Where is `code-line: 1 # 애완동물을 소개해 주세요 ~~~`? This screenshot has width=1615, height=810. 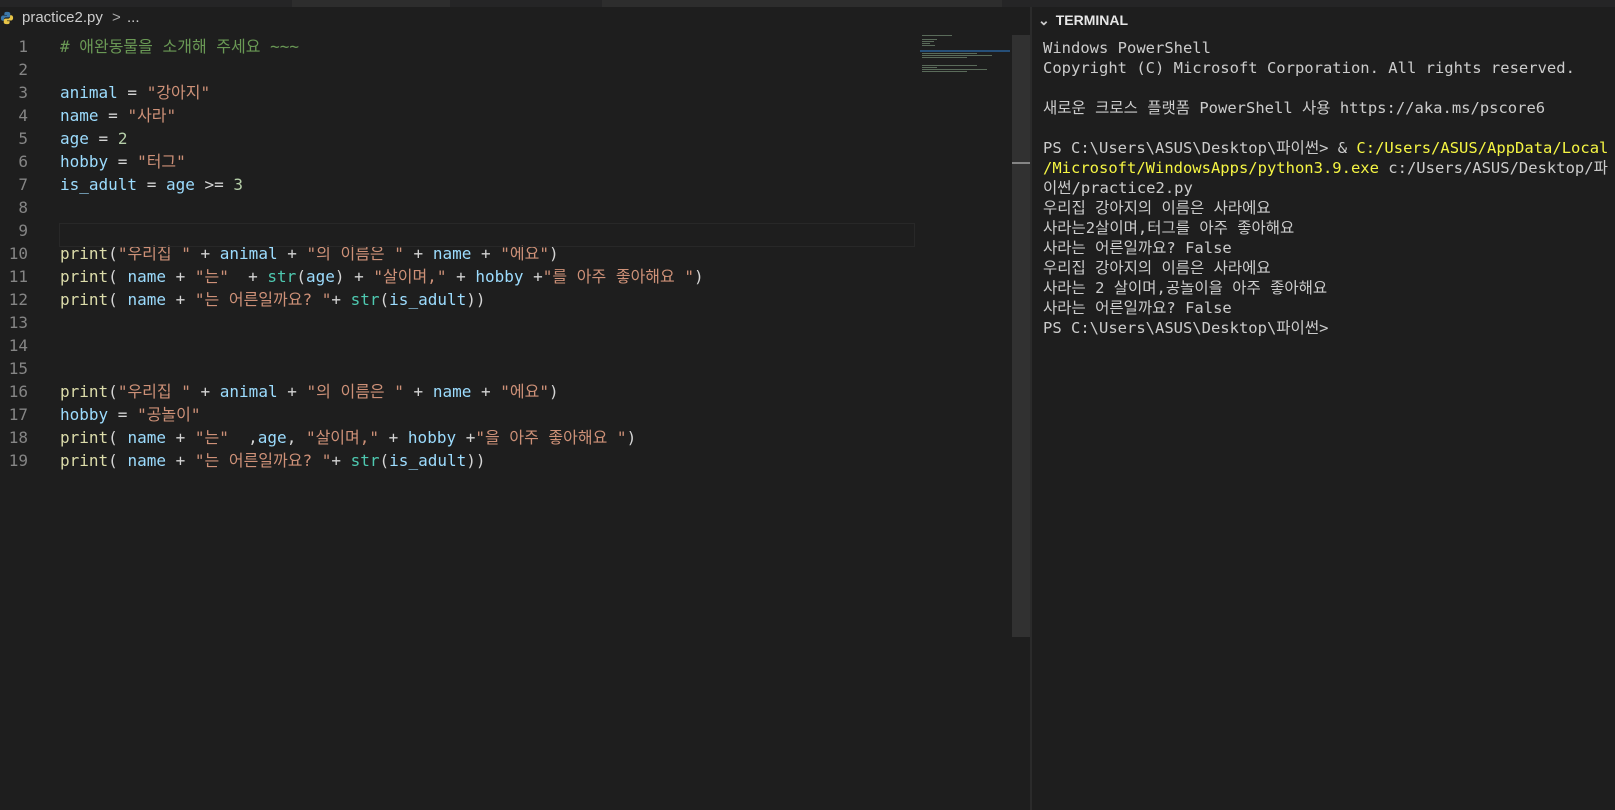 code-line: 1 # 애완동물을 소개해 주세요 ~~~ is located at coordinates (505, 47).